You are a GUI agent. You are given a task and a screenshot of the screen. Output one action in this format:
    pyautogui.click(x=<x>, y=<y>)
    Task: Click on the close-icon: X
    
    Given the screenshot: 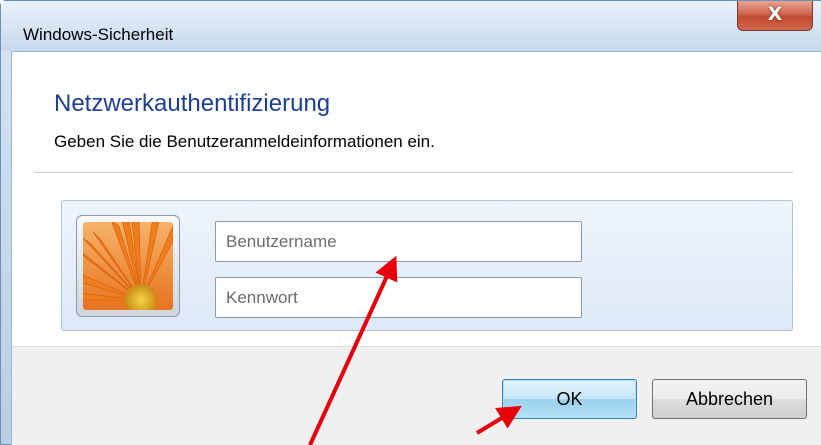 What is the action you would take?
    pyautogui.click(x=775, y=14)
    